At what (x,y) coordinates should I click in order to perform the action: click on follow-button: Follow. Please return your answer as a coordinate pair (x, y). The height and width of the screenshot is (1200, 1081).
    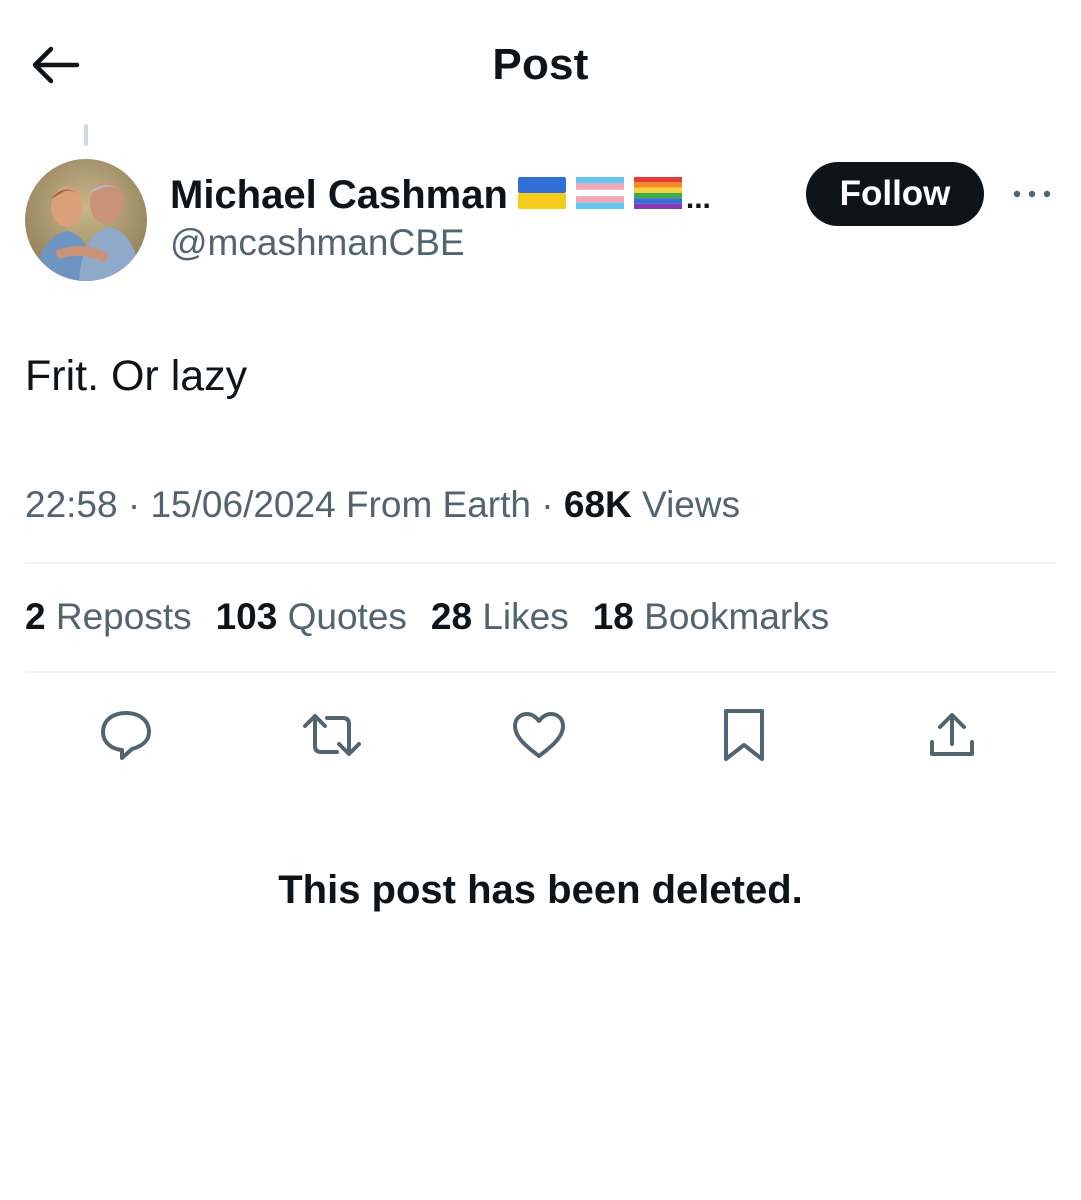
    Looking at the image, I should click on (895, 194).